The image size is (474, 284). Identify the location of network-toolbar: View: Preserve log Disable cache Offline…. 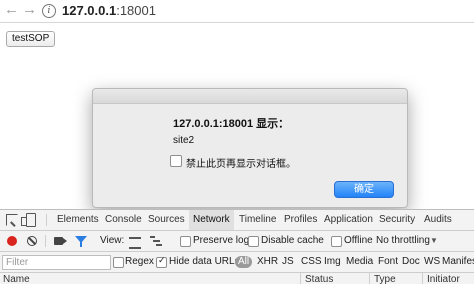
(237, 241).